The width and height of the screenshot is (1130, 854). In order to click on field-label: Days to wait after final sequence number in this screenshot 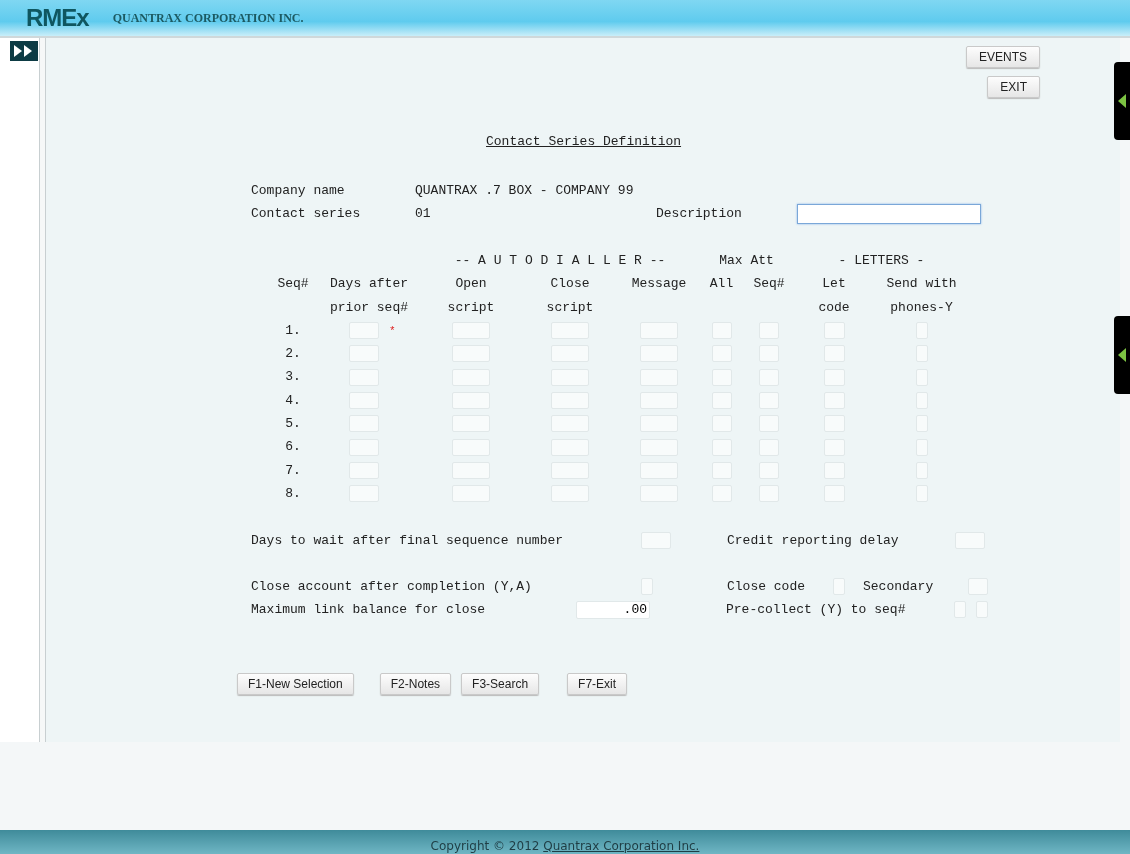, I will do `click(408, 541)`.